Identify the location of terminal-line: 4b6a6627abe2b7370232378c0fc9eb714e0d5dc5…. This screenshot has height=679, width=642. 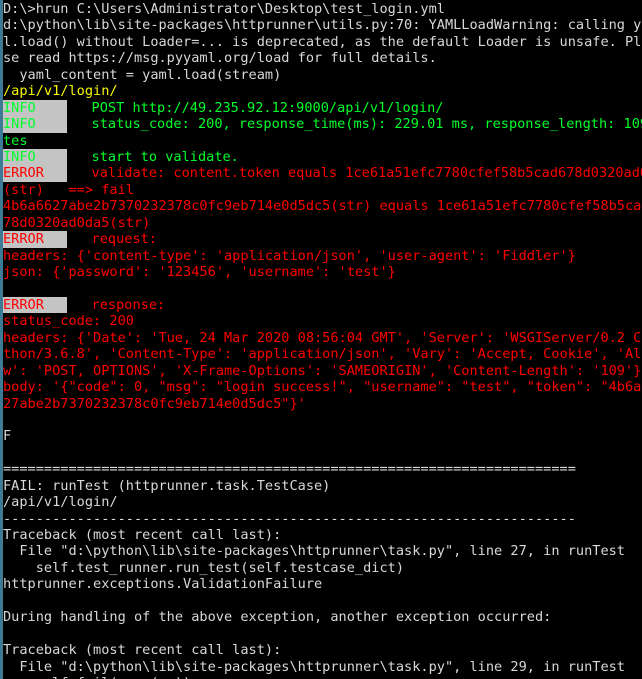
(322, 206).